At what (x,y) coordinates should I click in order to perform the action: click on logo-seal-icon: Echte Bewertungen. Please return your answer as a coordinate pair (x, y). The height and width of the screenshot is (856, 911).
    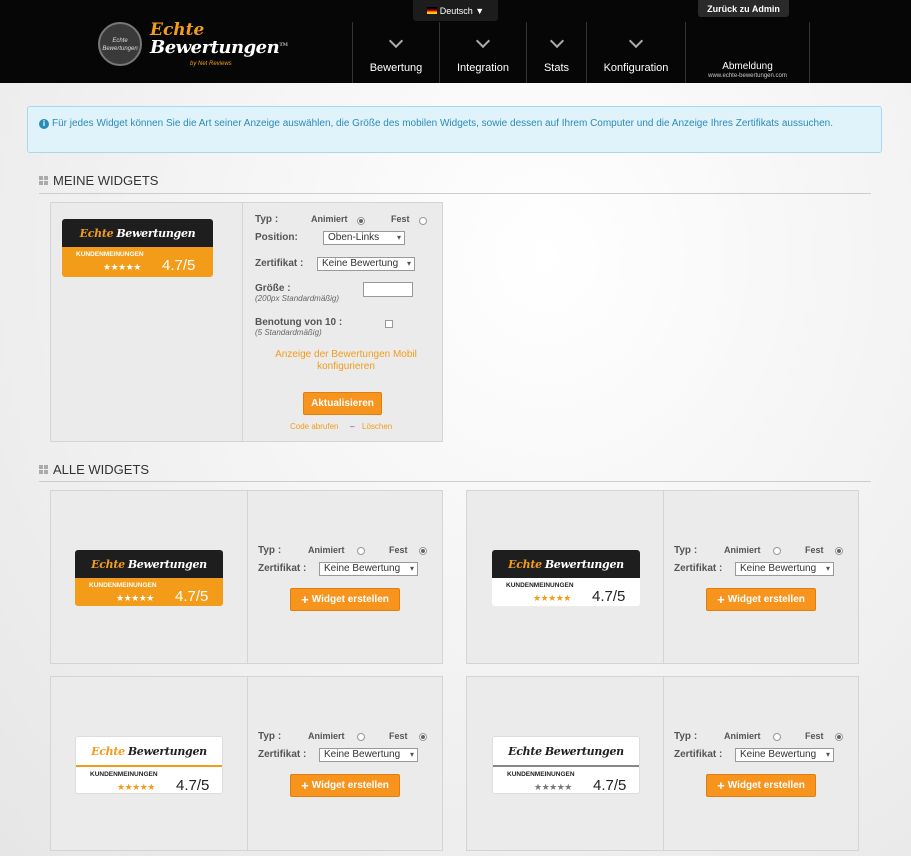
    Looking at the image, I should click on (120, 44).